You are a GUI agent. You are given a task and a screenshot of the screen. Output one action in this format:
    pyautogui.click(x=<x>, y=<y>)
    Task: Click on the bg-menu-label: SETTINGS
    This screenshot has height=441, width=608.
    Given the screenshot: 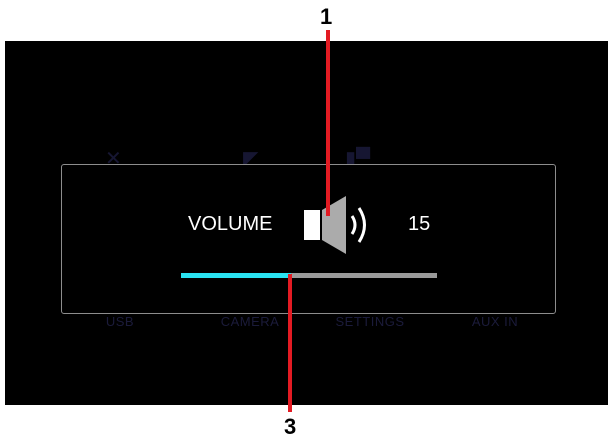 What is the action you would take?
    pyautogui.click(x=370, y=321)
    